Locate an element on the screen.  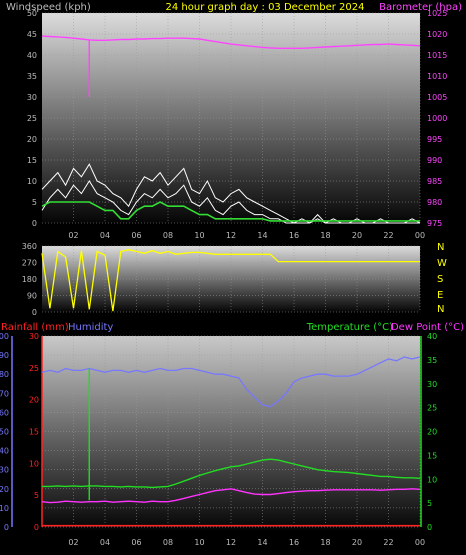
temperature-tick: 40 is located at coordinates (432, 336).